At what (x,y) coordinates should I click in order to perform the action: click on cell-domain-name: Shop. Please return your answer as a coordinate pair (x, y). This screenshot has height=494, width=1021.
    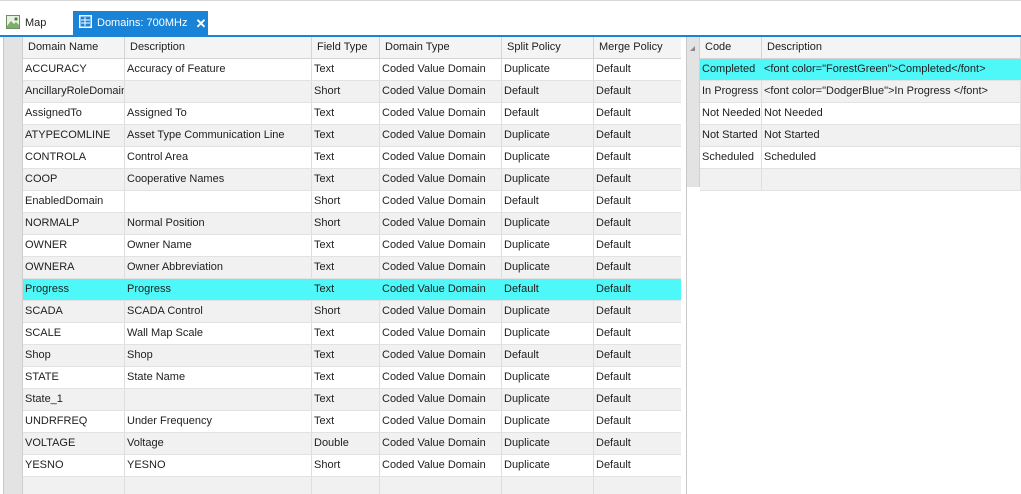
    Looking at the image, I should click on (74, 355).